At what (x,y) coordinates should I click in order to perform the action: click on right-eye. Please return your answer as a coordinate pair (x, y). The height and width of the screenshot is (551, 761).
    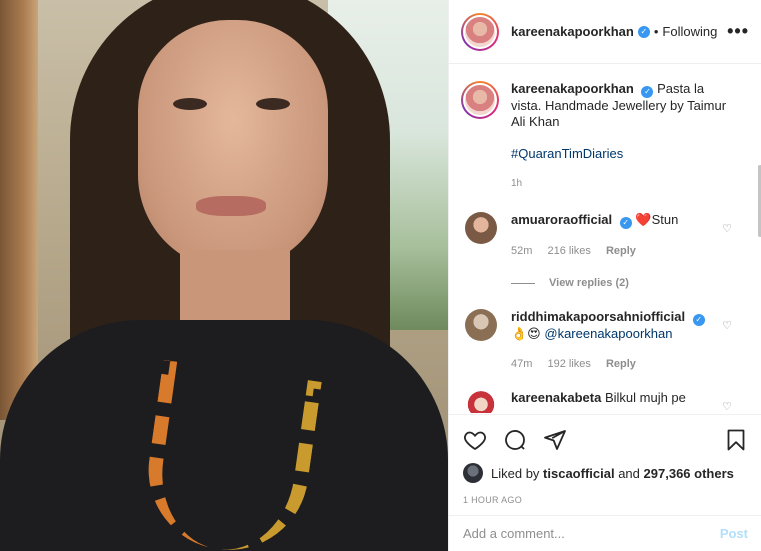
    Looking at the image, I should click on (273, 104).